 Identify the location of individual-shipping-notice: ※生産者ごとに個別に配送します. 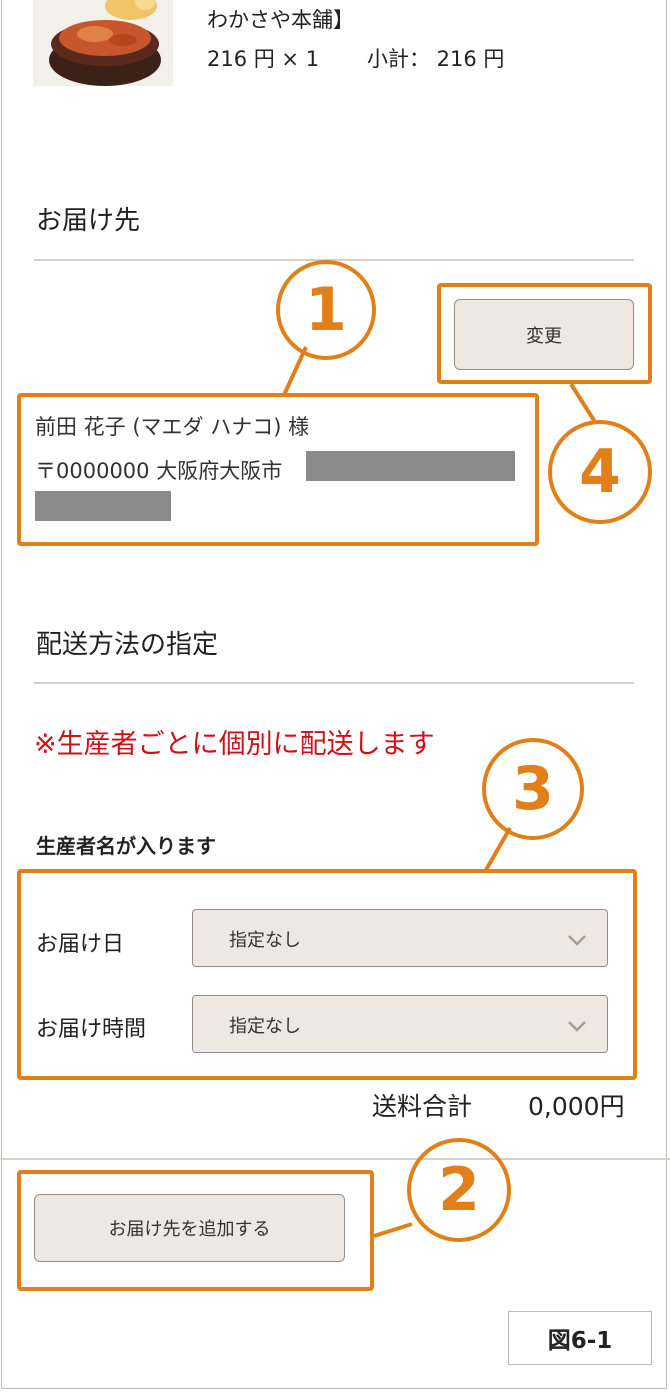
(234, 744).